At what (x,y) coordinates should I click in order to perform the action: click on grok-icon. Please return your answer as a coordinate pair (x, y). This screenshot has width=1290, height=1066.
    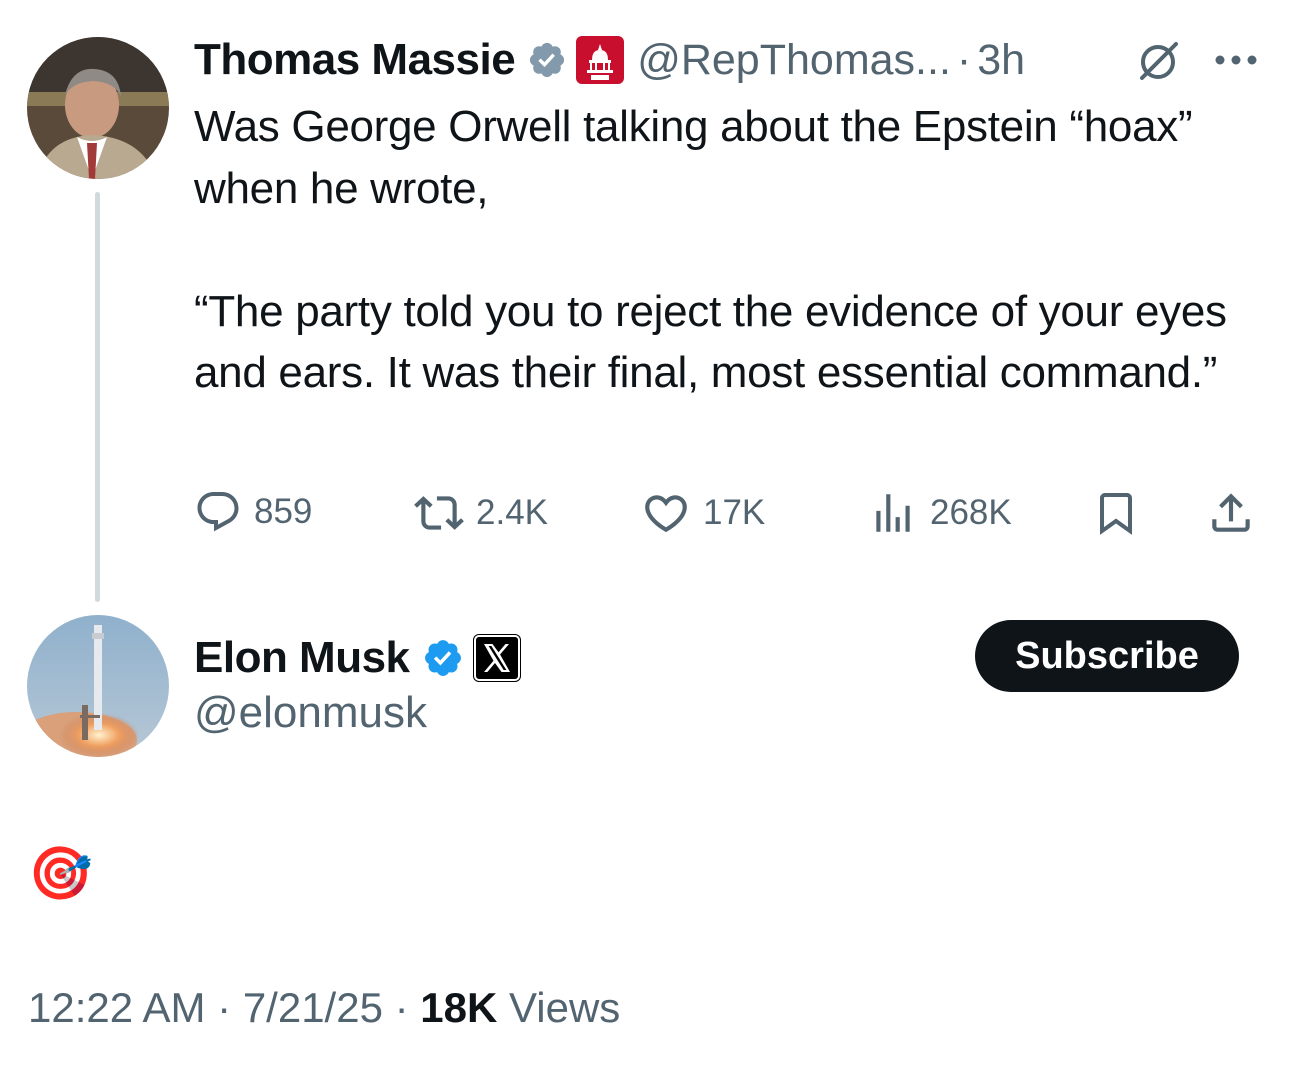
    Looking at the image, I should click on (1159, 63).